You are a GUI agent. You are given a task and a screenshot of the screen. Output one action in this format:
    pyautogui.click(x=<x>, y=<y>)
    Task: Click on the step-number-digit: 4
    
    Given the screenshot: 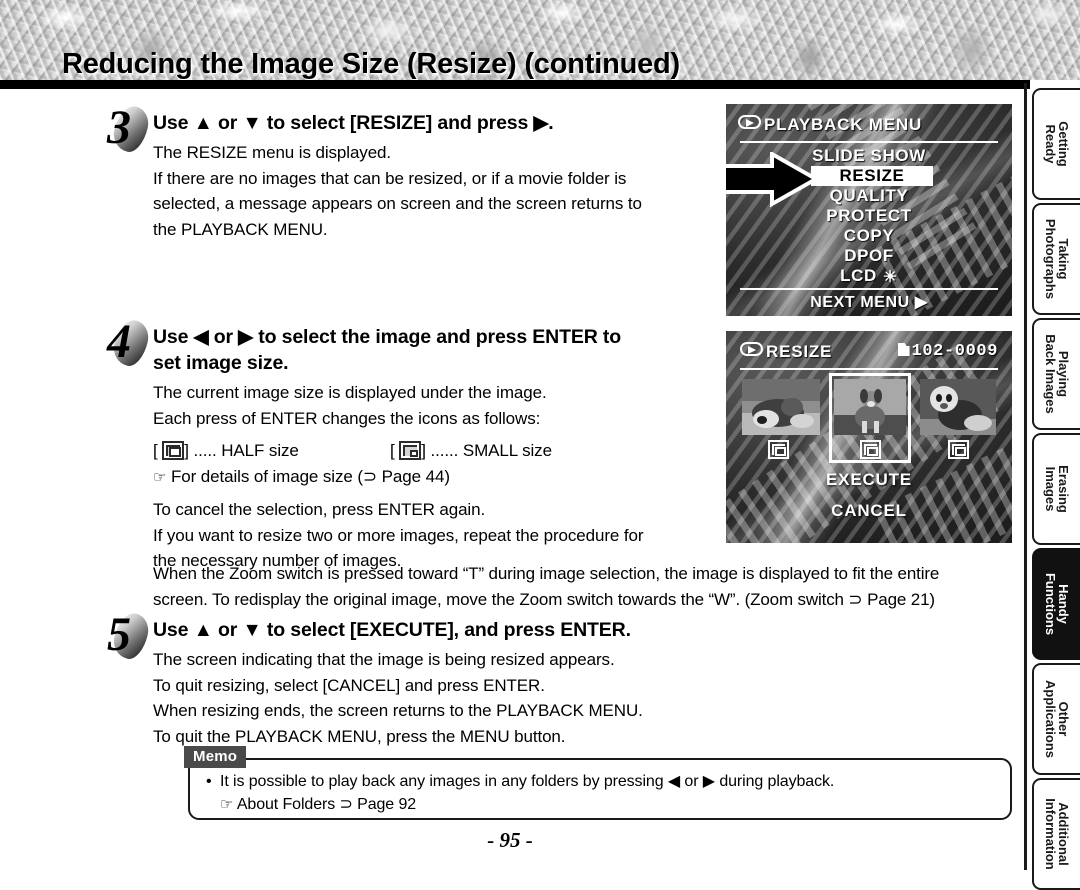 What is the action you would take?
    pyautogui.click(x=119, y=341)
    